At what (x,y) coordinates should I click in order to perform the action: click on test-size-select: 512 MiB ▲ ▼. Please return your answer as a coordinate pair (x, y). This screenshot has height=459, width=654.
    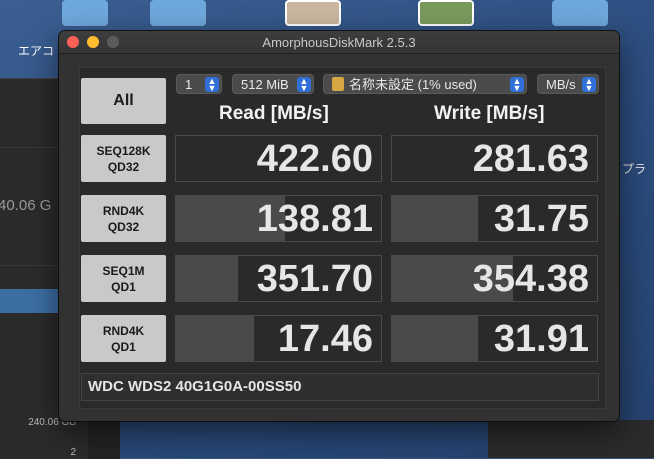
    Looking at the image, I should click on (273, 84).